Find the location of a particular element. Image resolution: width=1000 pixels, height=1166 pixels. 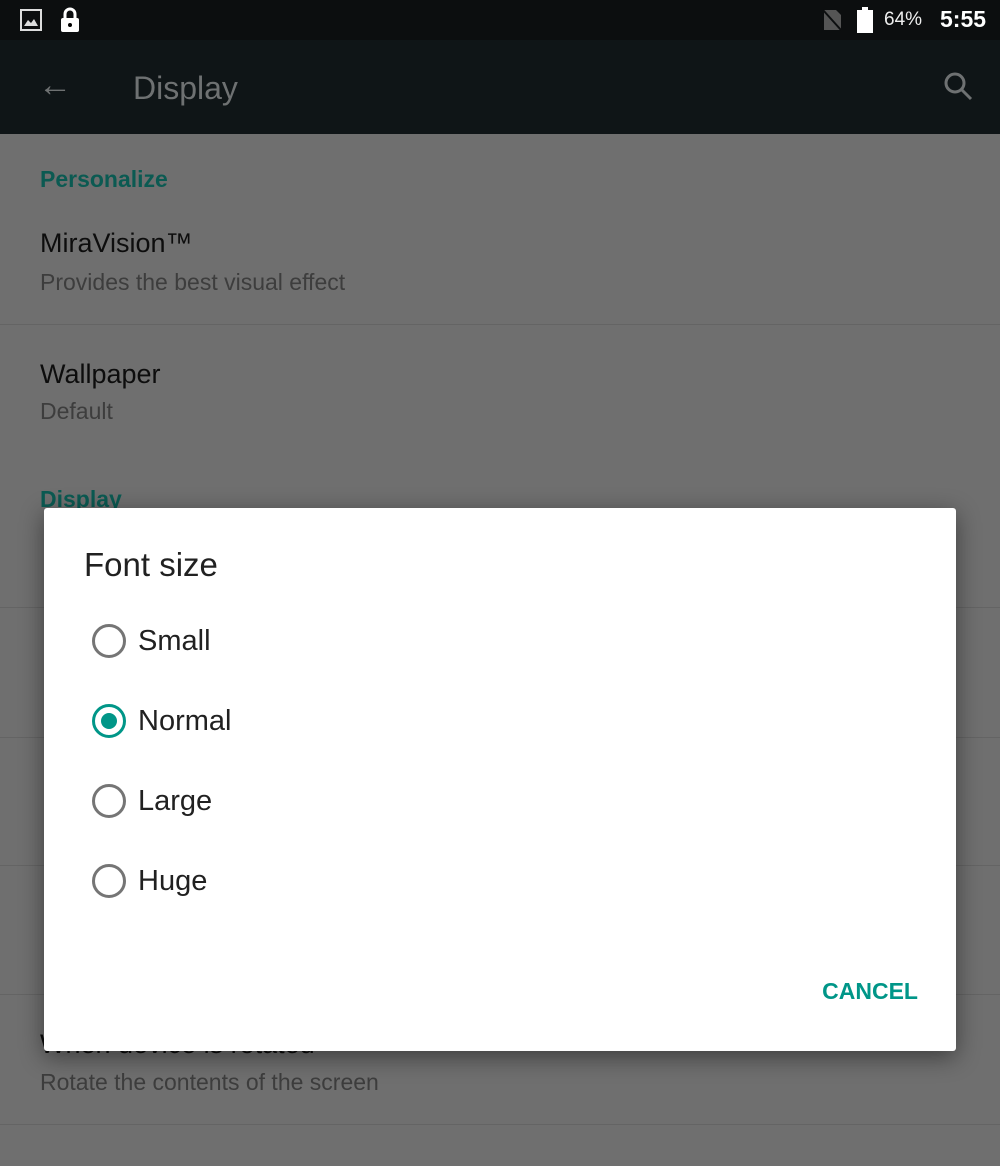

item-summary: Default is located at coordinates (76, 411).